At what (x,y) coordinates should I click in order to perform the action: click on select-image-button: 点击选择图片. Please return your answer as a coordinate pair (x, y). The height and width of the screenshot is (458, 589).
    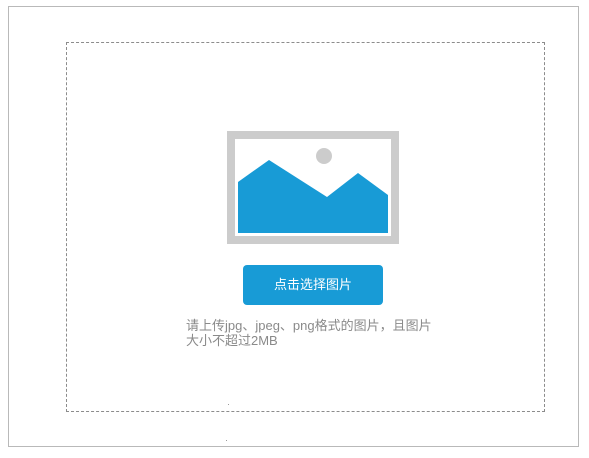
    Looking at the image, I should click on (313, 285).